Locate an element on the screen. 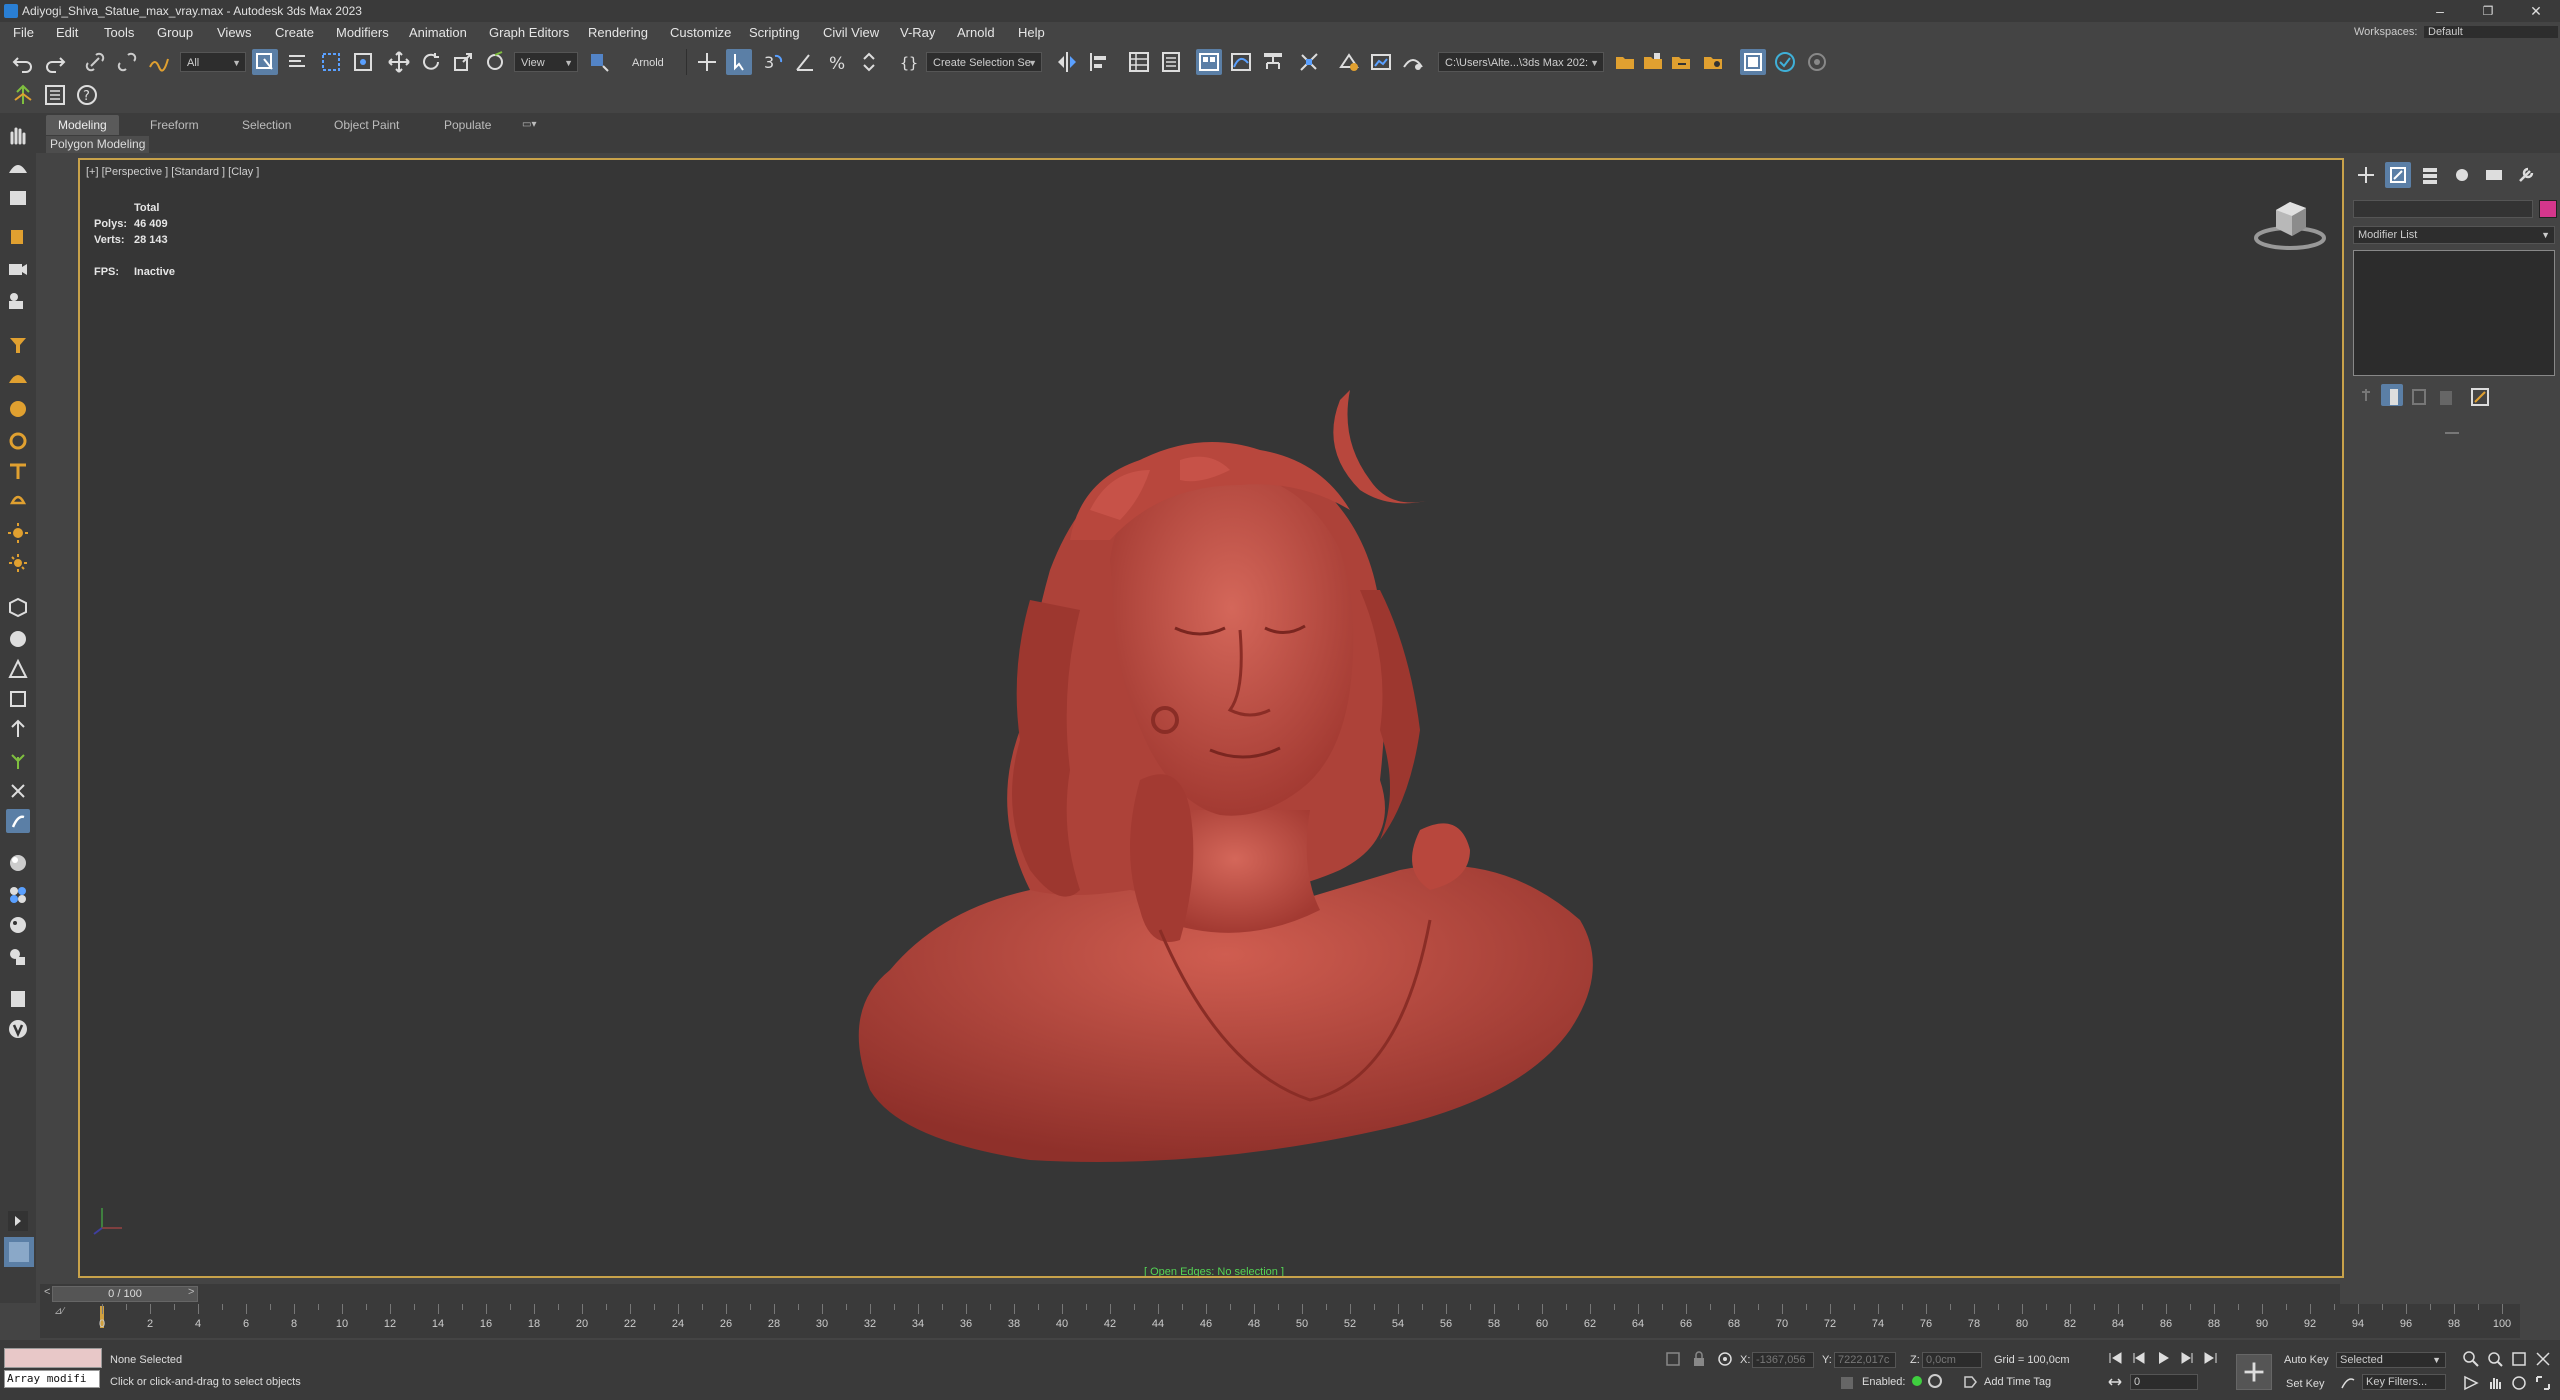 This screenshot has width=2560, height=1400. enabled-toggle-icon is located at coordinates (1935, 1381).